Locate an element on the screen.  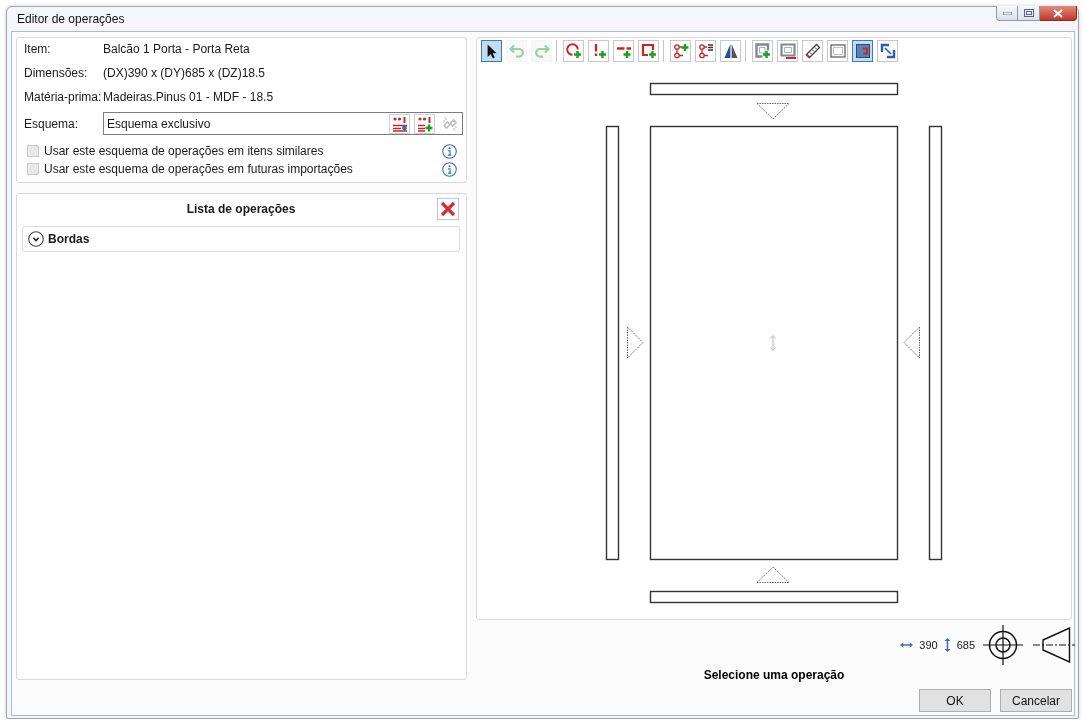
node-tree-list-icon is located at coordinates (705, 51).